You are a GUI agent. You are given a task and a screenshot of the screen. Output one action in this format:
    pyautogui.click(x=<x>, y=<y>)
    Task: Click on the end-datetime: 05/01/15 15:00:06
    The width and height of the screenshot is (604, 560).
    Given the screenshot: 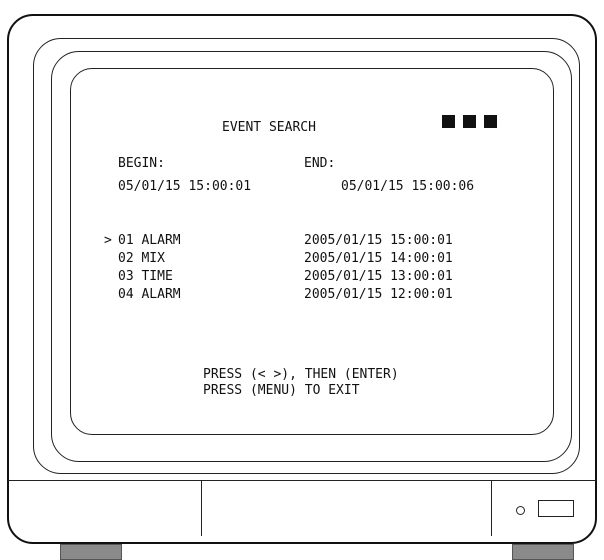 What is the action you would take?
    pyautogui.click(x=407, y=187)
    